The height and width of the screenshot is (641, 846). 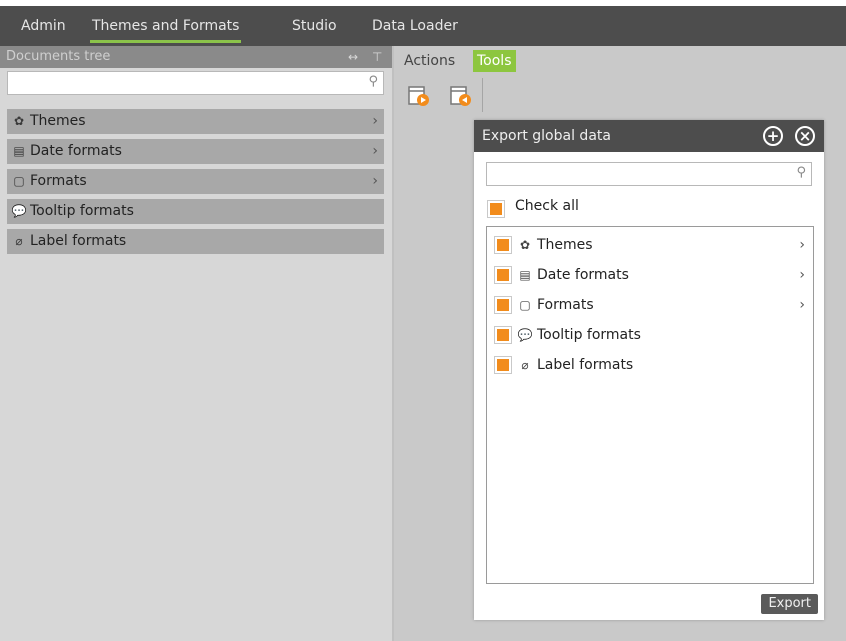 I want to click on tree-item-label: Tooltip formats, so click(x=82, y=211).